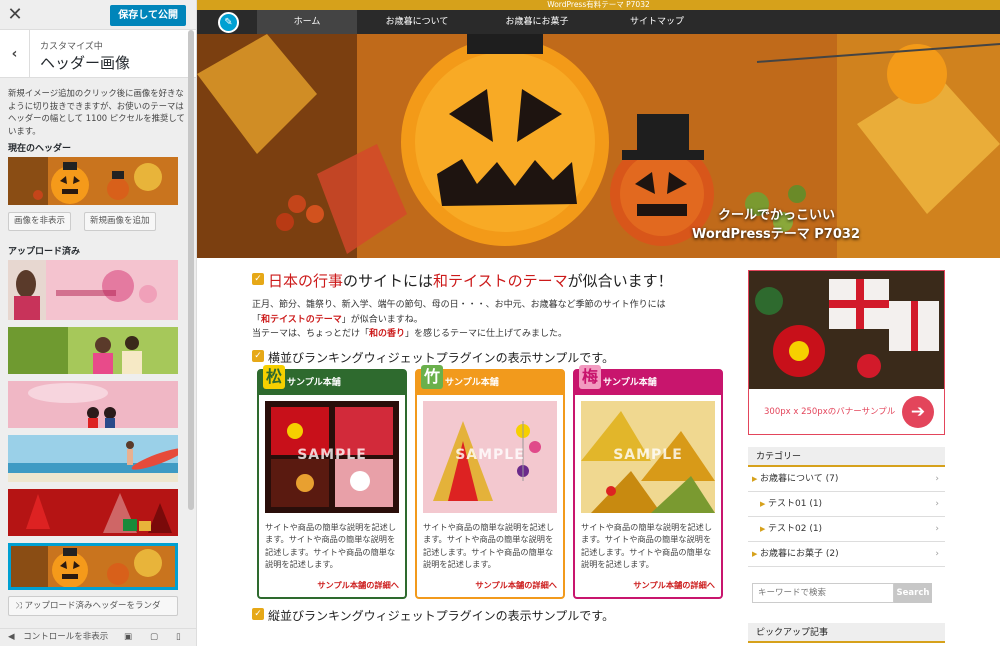 The height and width of the screenshot is (646, 1000). What do you see at coordinates (98, 15) in the screenshot?
I see `customizer-header-bar: ✕ 保存して公開` at bounding box center [98, 15].